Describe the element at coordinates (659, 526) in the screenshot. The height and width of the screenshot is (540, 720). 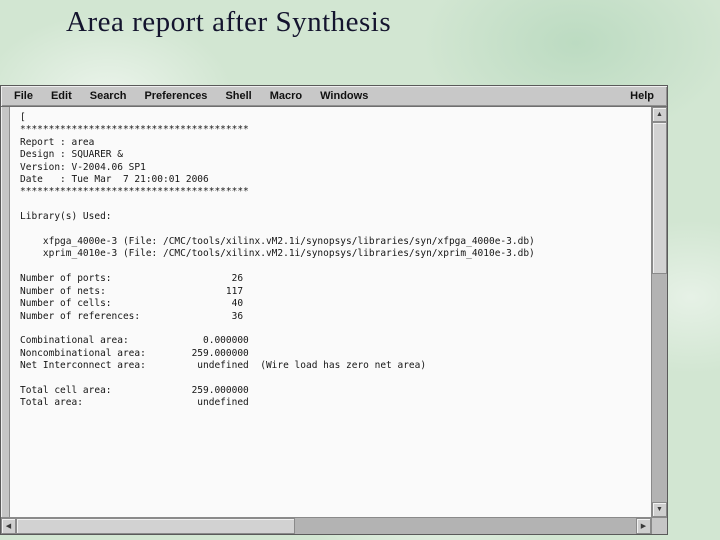
I see `scrollbar-corner` at that location.